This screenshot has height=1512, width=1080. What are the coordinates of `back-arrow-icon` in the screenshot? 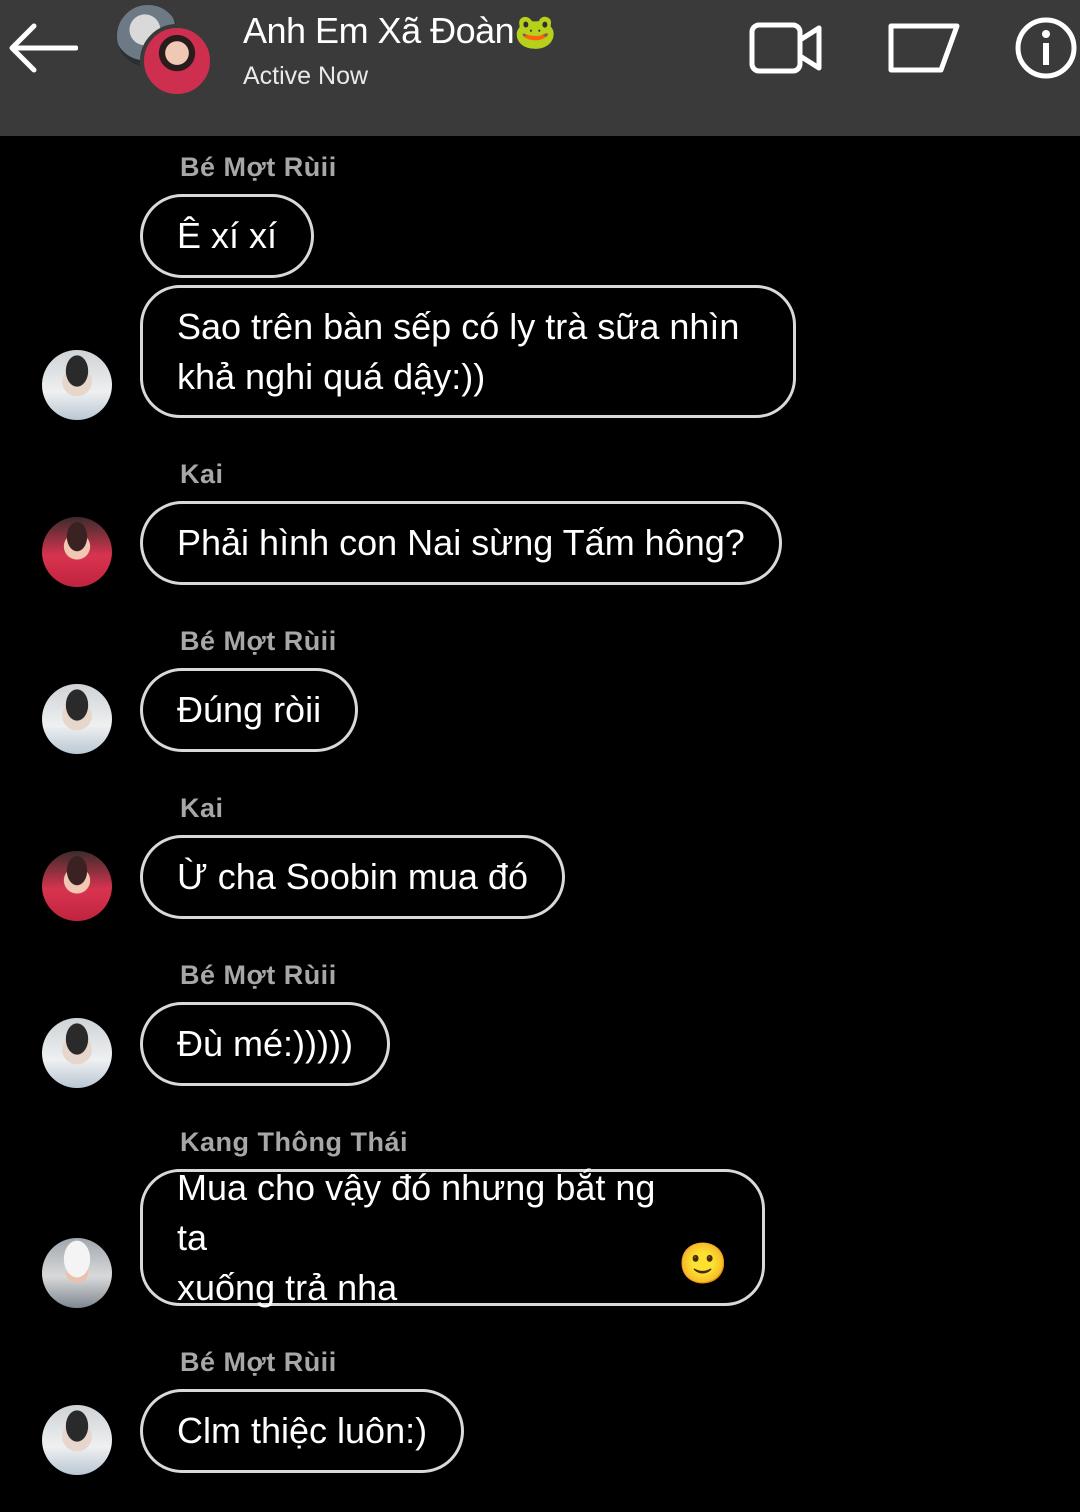 It's located at (43, 48).